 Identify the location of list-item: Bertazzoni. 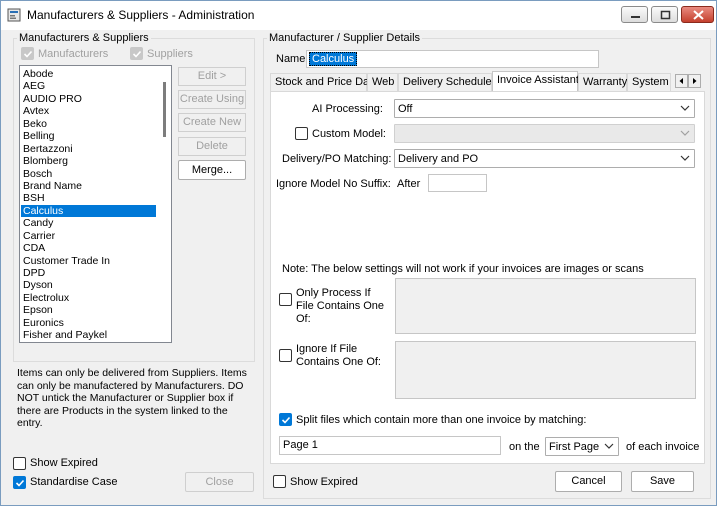
(88, 149).